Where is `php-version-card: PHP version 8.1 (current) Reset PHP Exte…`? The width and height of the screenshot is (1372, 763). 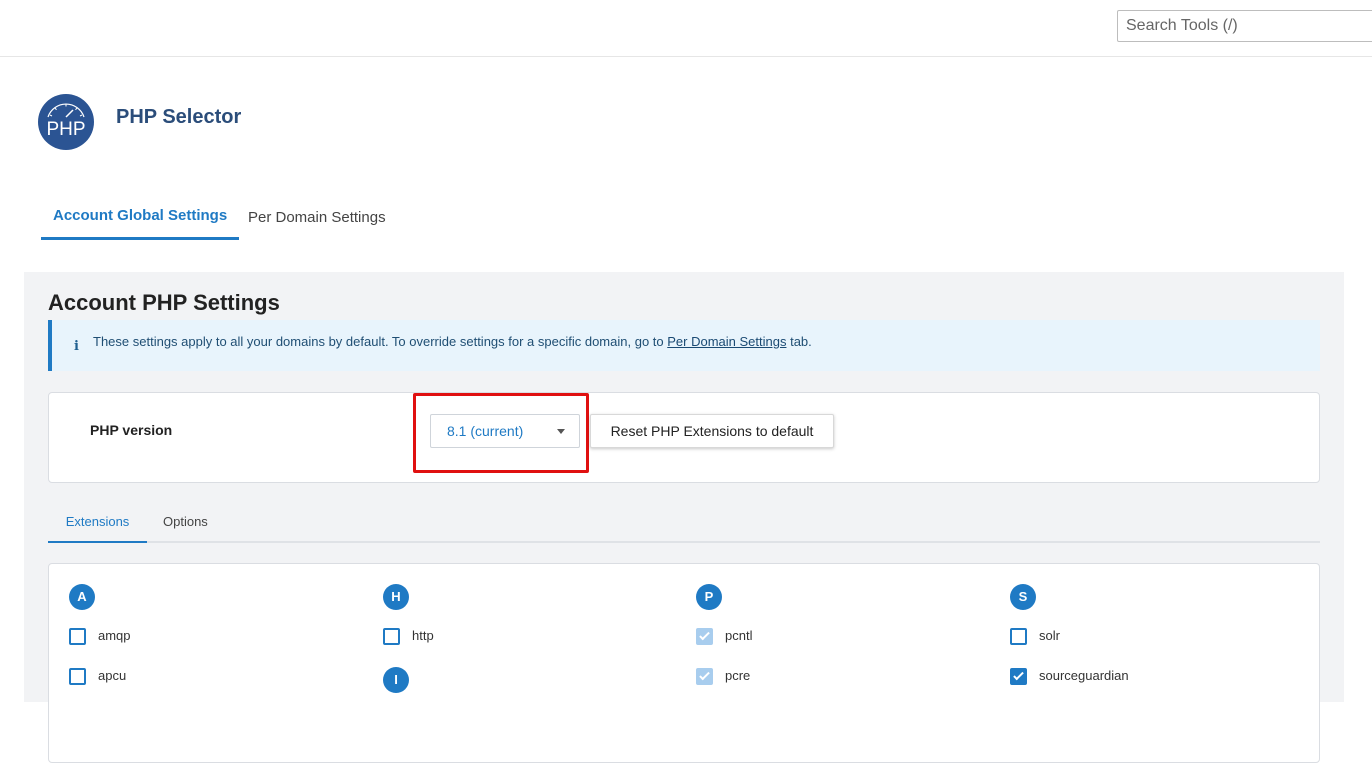 php-version-card: PHP version 8.1 (current) Reset PHP Exte… is located at coordinates (684, 437).